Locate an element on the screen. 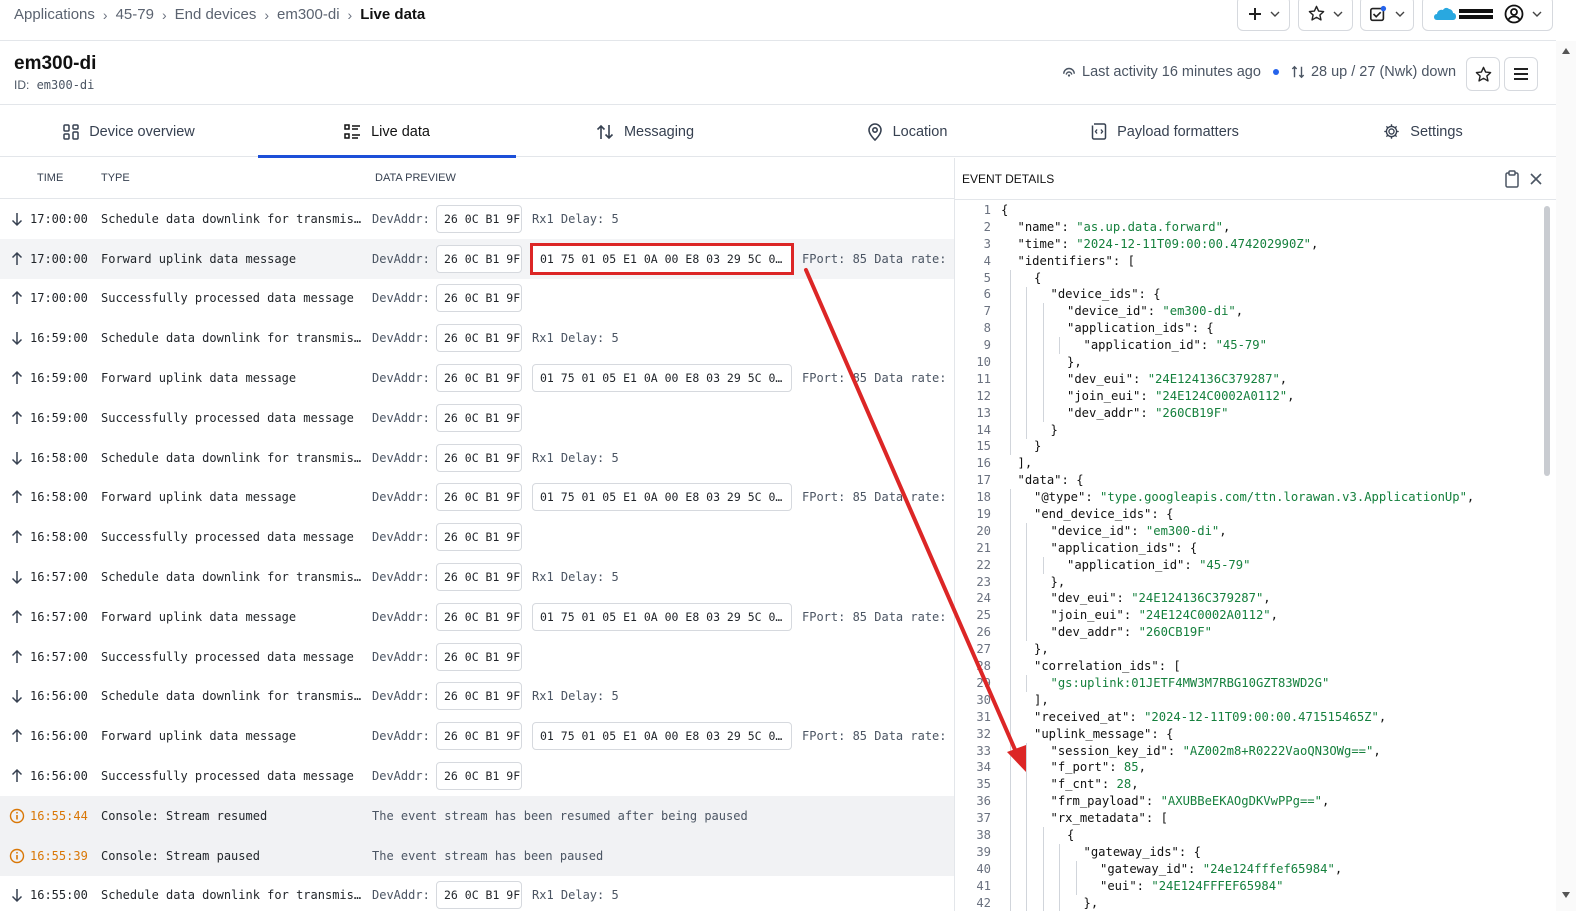 This screenshot has height=911, width=1576. line-number: 26 is located at coordinates (983, 632).